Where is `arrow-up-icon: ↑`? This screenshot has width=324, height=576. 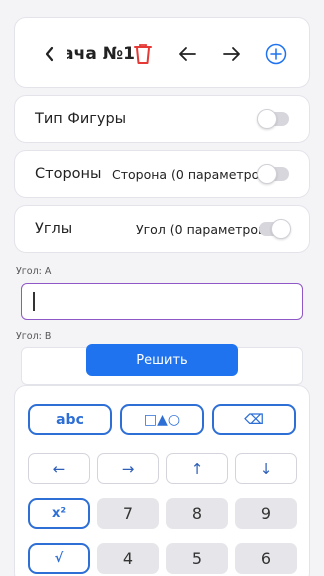
arrow-up-icon: ↑ is located at coordinates (197, 468).